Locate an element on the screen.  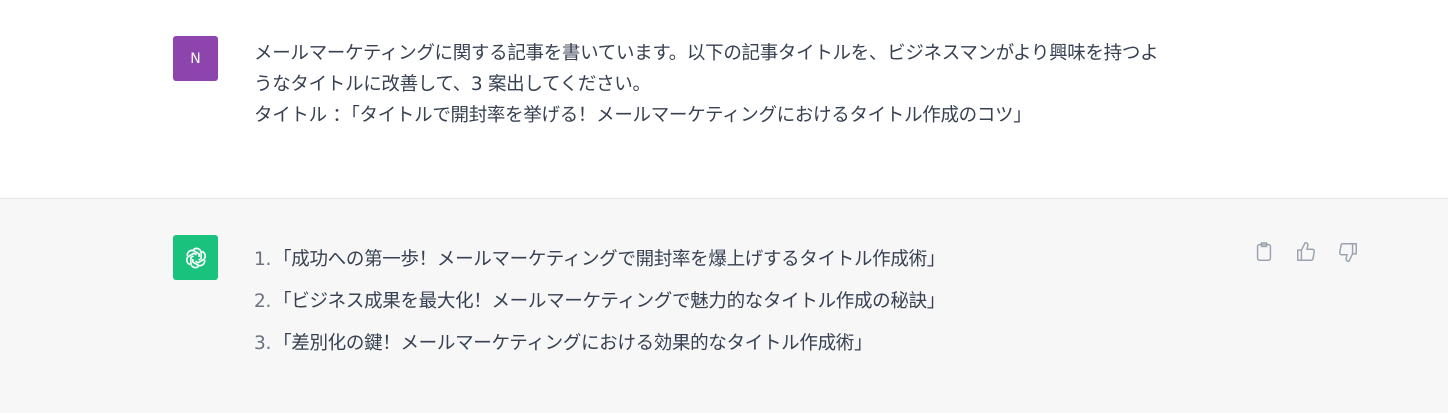
list-item-text: 「ビジネス成果を最大化！メールマーケティングで魅力的なタイトル作成の秘訣」 is located at coordinates (609, 301).